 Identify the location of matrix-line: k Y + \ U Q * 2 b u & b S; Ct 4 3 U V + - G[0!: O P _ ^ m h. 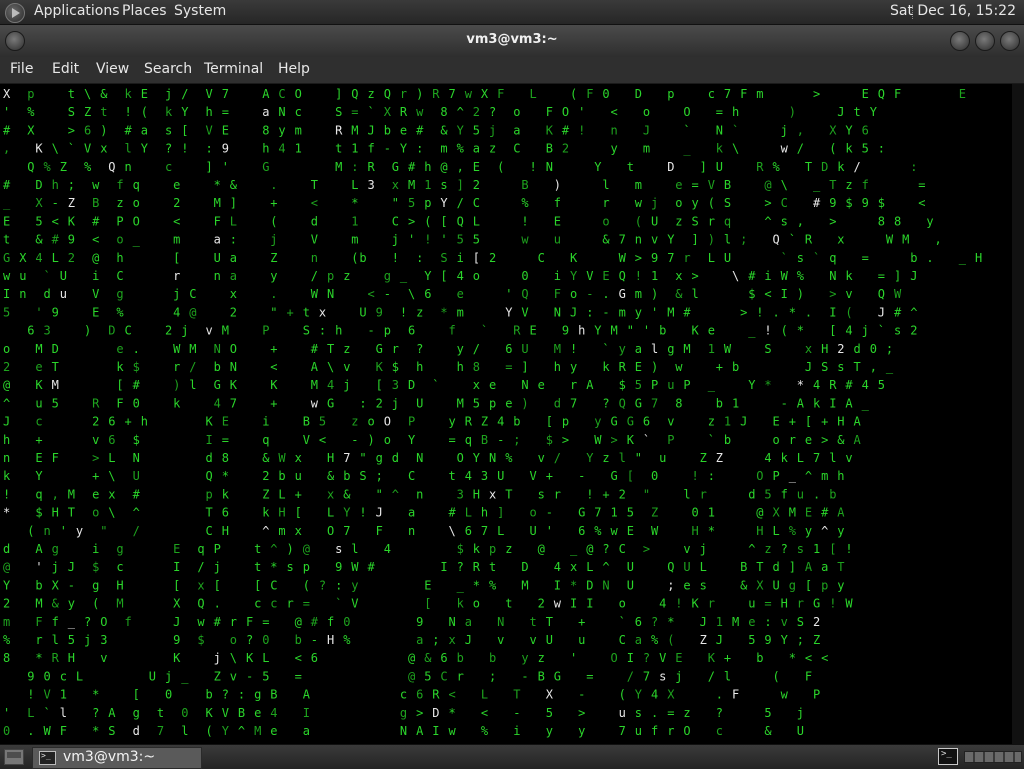
(424, 476).